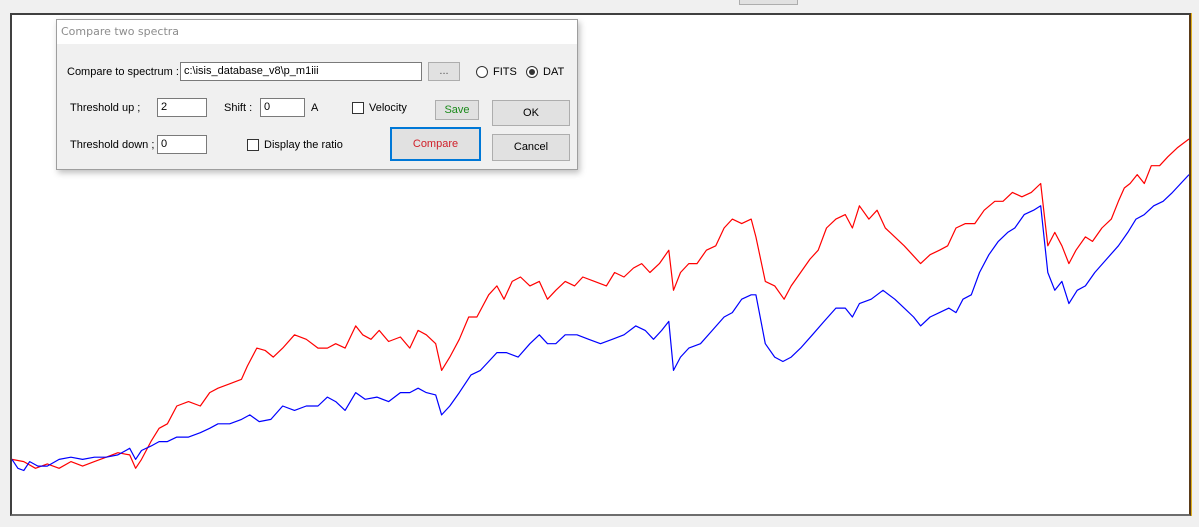  What do you see at coordinates (112, 145) in the screenshot?
I see `threshold-down-label: Threshold down ;` at bounding box center [112, 145].